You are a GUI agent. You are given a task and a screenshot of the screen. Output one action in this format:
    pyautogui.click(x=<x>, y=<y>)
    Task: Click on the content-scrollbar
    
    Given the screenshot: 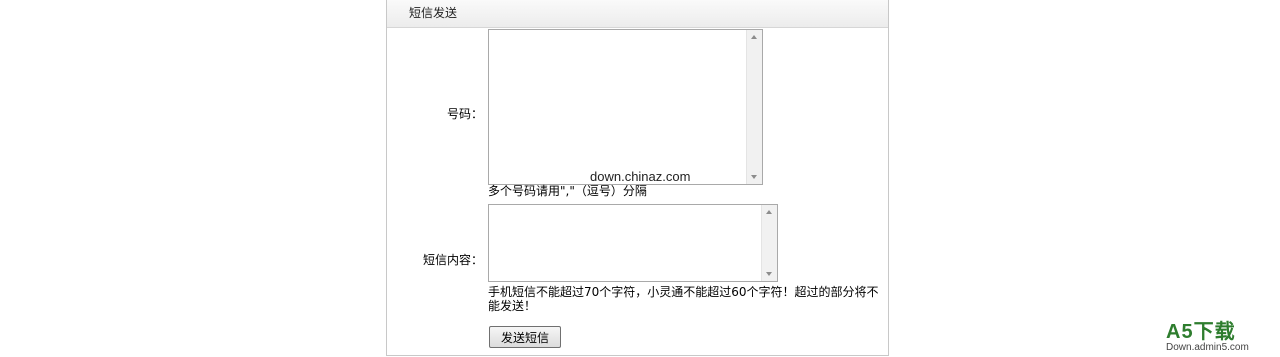 What is the action you would take?
    pyautogui.click(x=769, y=243)
    